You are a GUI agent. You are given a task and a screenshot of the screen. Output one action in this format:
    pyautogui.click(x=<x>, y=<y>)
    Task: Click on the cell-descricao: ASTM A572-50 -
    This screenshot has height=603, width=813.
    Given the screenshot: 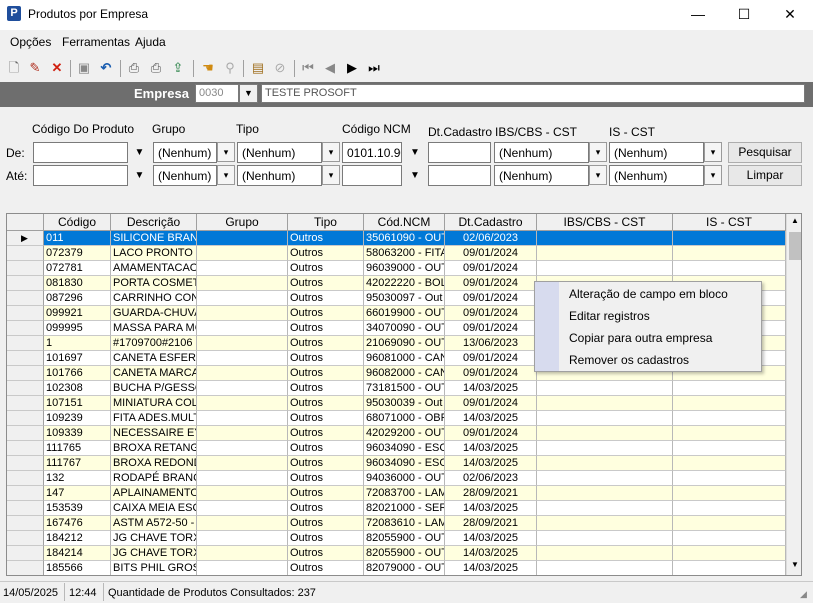 What is the action you would take?
    pyautogui.click(x=154, y=523)
    